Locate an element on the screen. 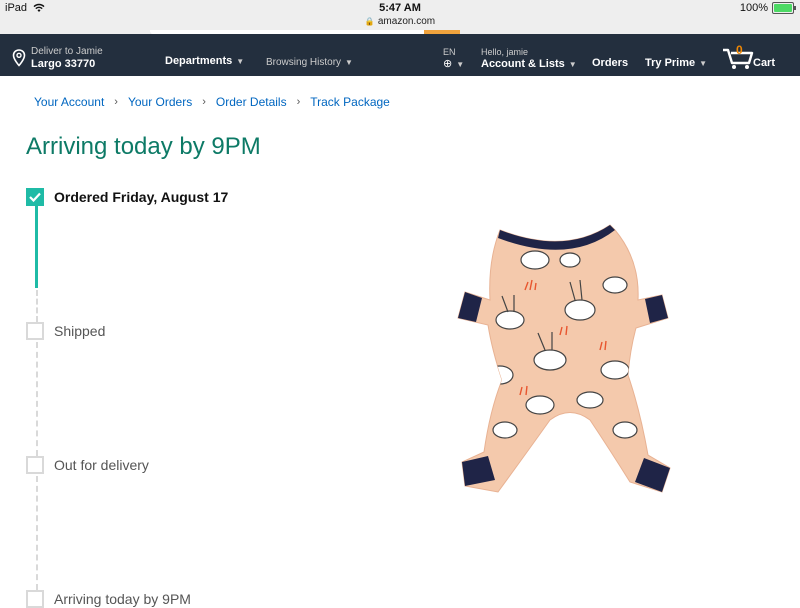 Image resolution: width=800 pixels, height=608 pixels. step-ordered-label: Ordered Friday, August 17 is located at coordinates (141, 197).